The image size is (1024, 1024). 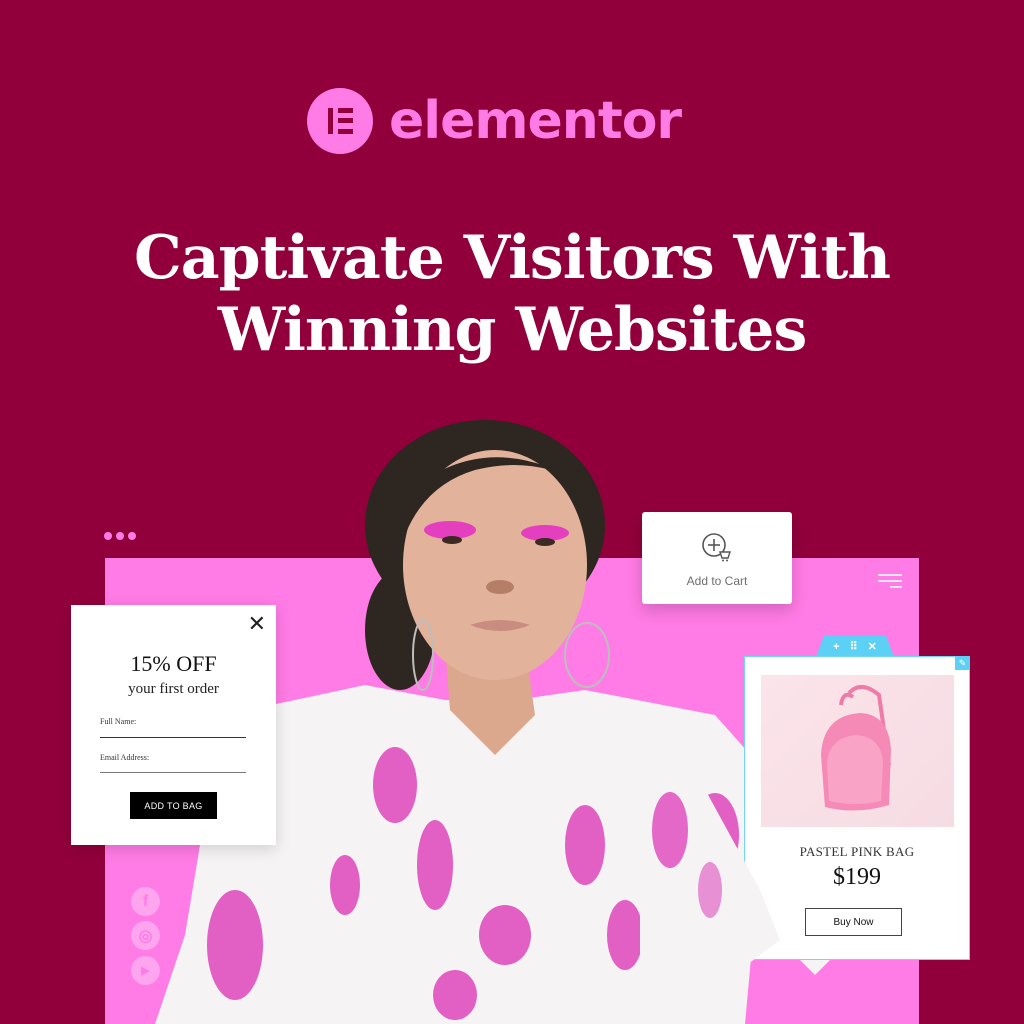 What do you see at coordinates (173, 805) in the screenshot?
I see `add-to-bag-button: ADD TO BAG` at bounding box center [173, 805].